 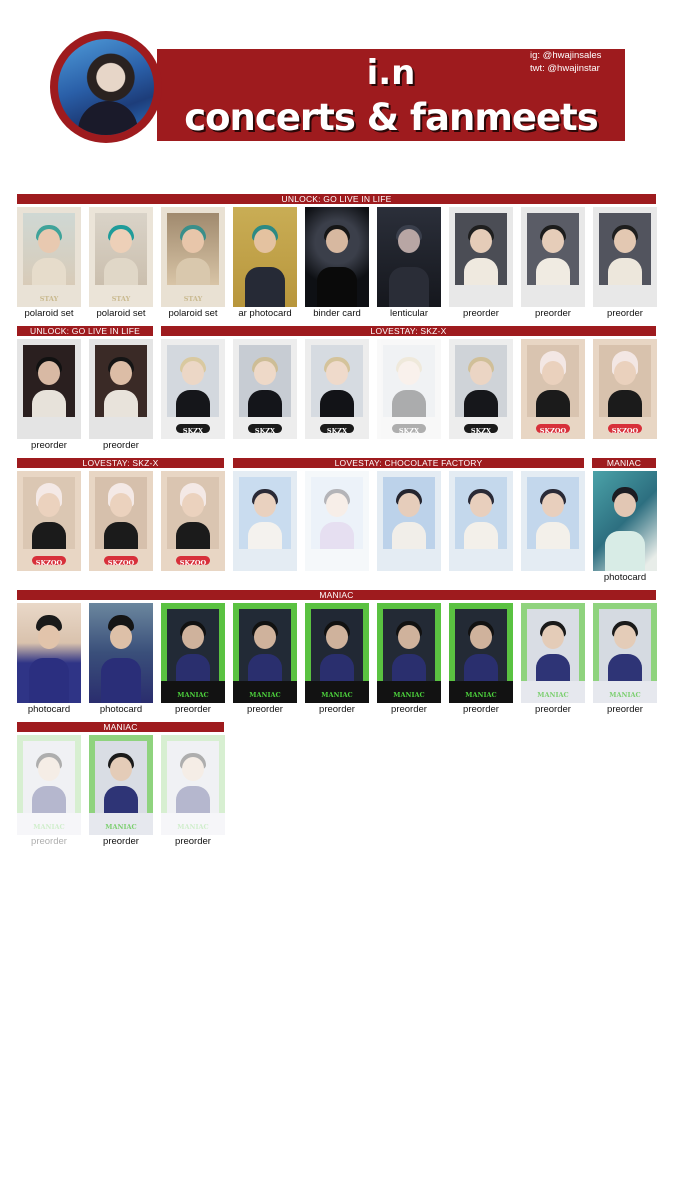 What do you see at coordinates (49, 521) in the screenshot?
I see `photocard-skzoo-3: SKZOO` at bounding box center [49, 521].